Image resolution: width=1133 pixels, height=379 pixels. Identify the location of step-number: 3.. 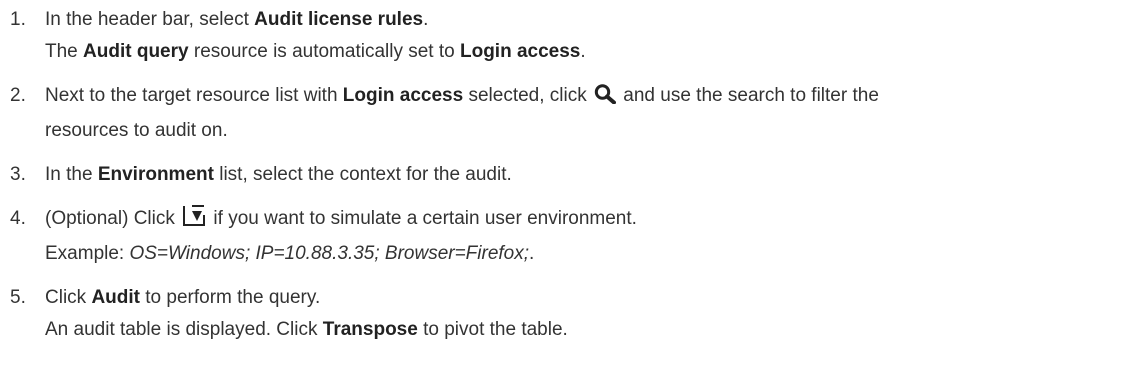
(18, 174).